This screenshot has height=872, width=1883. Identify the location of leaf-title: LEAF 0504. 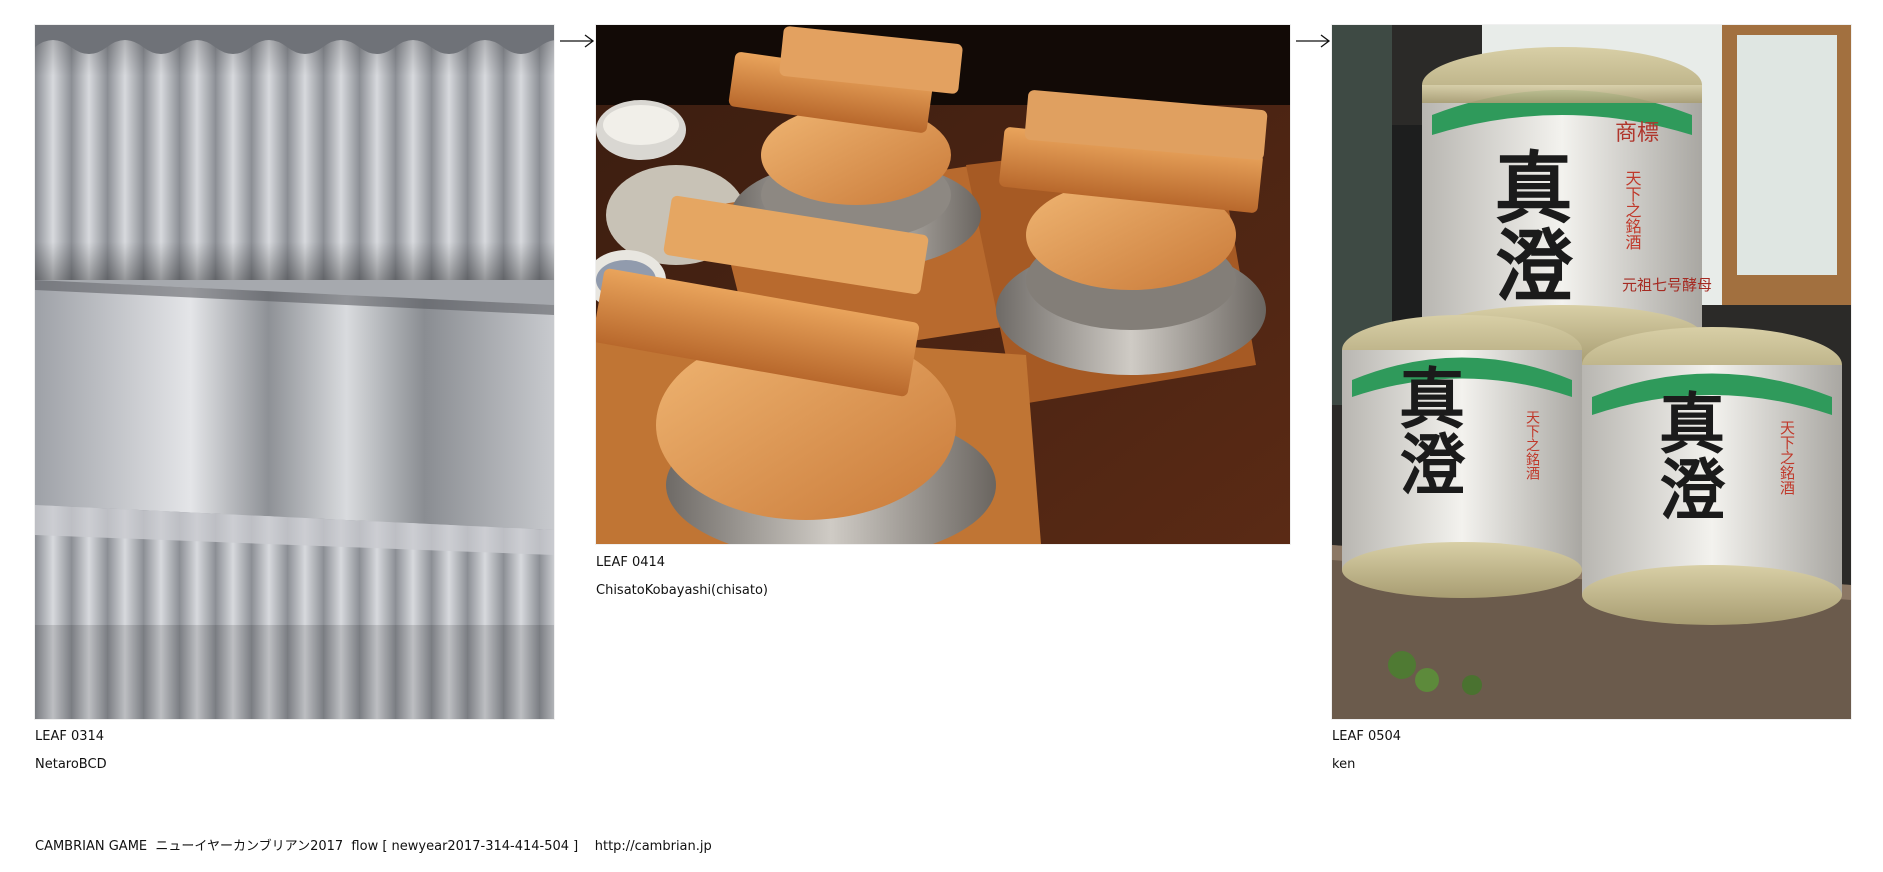
(1367, 736).